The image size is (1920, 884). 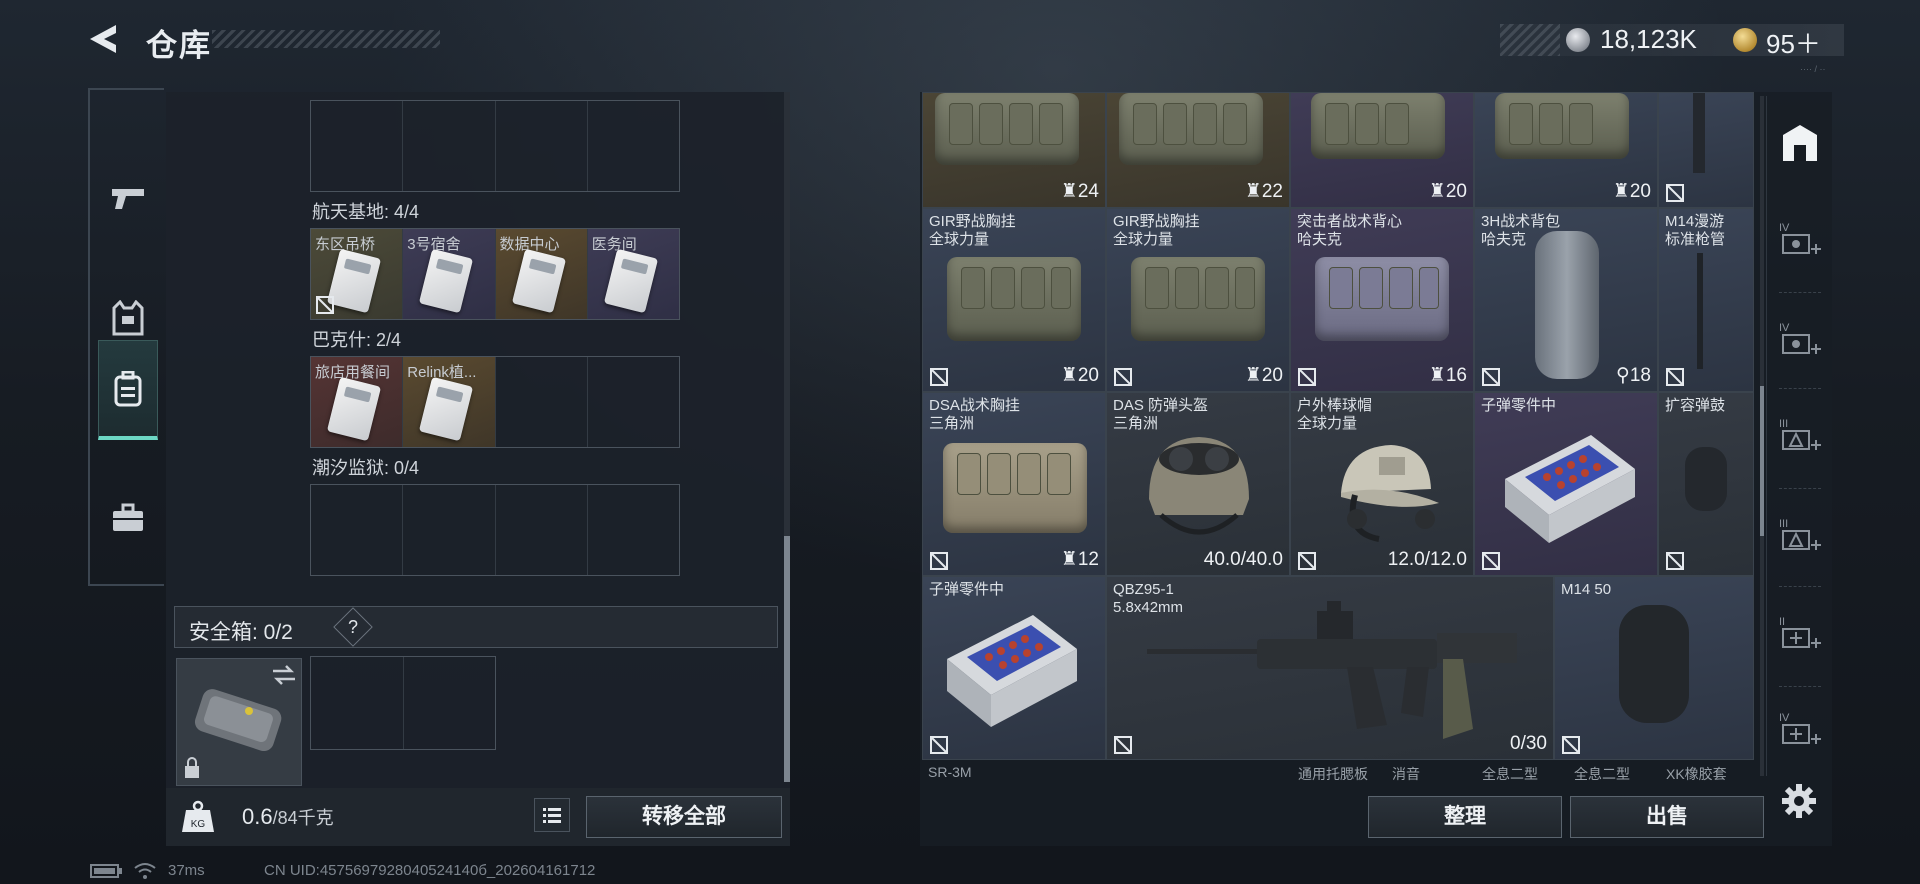 I want to click on list-view-button, so click(x=552, y=815).